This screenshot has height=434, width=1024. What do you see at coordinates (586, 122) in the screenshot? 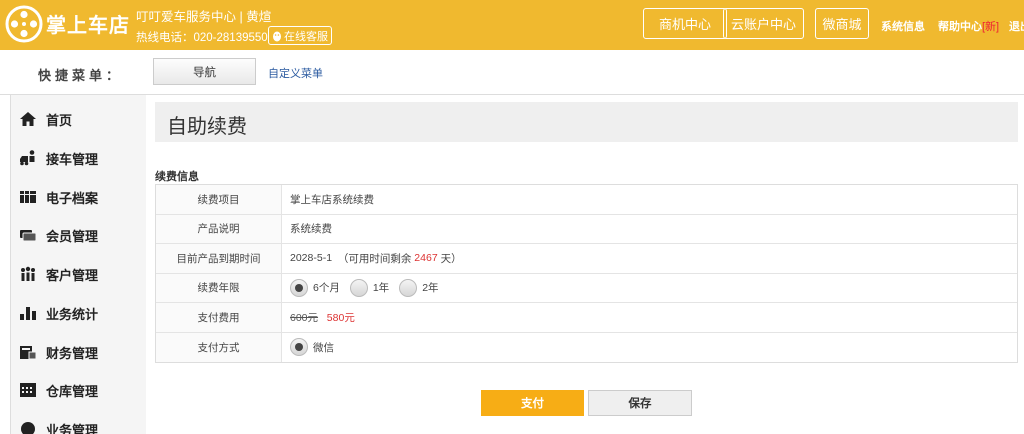
I see `page-title-bar: 自助续费` at bounding box center [586, 122].